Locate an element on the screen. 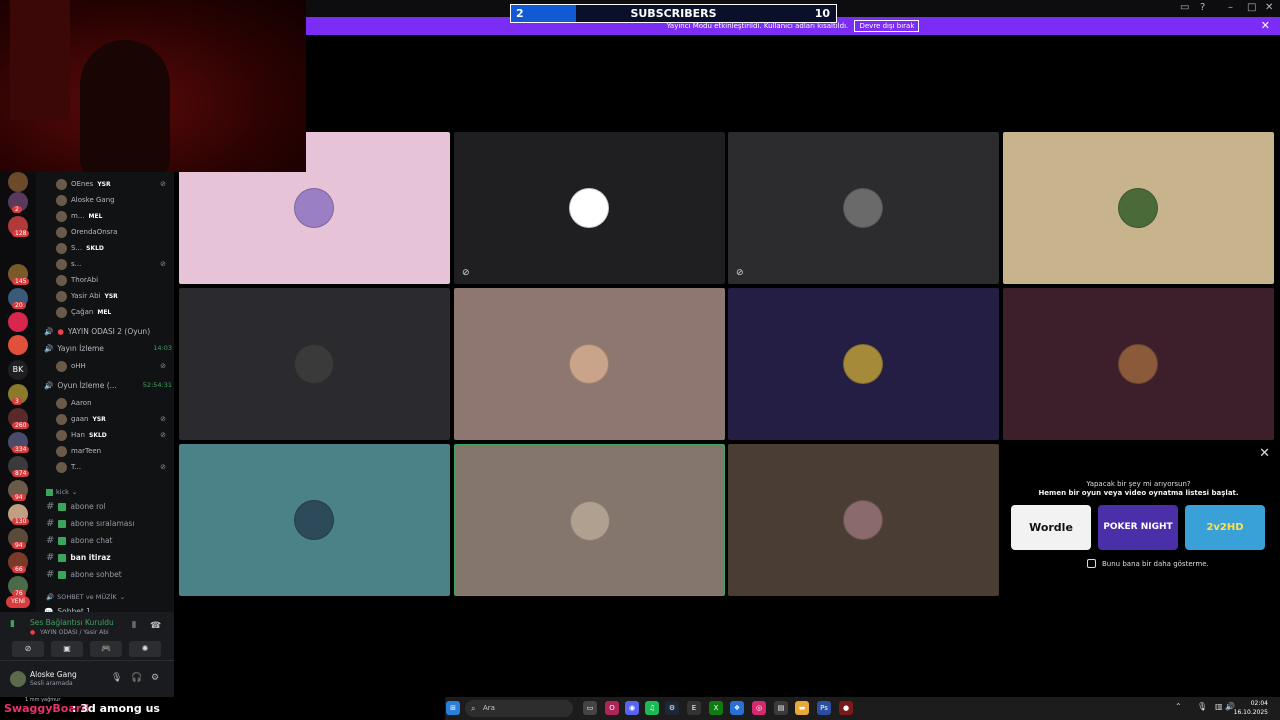 Image resolution: width=1280 pixels, height=720 pixels. voice-user: Yasir Abi YSR is located at coordinates (114, 296).